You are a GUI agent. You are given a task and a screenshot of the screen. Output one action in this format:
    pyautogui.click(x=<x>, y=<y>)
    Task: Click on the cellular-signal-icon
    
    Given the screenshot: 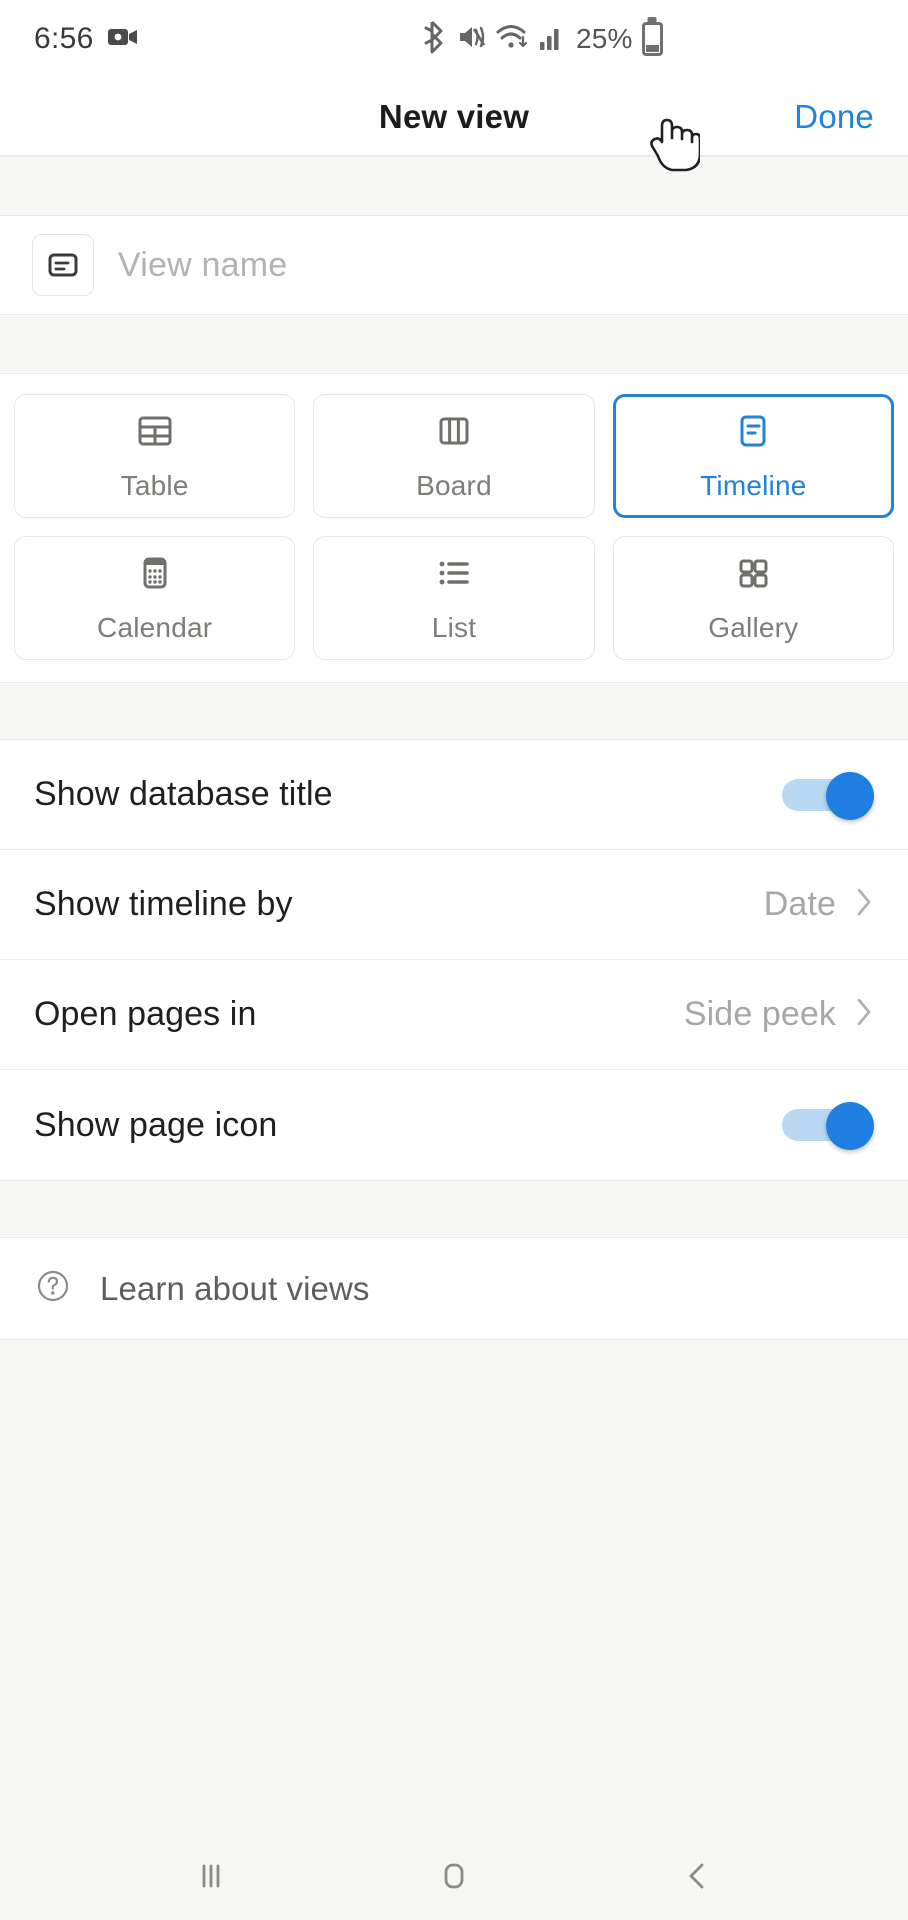 What is the action you would take?
    pyautogui.click(x=551, y=39)
    